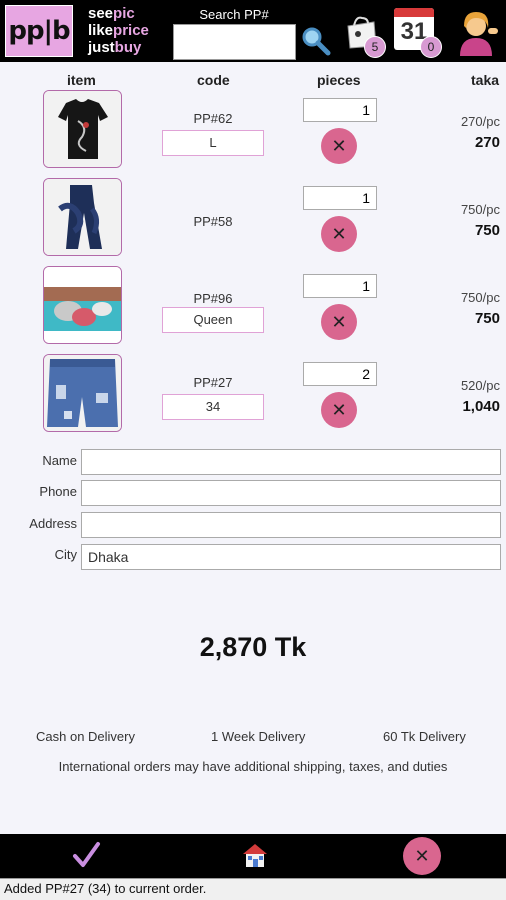  I want to click on delivery-time-term: 1 Week Delivery, so click(258, 736).